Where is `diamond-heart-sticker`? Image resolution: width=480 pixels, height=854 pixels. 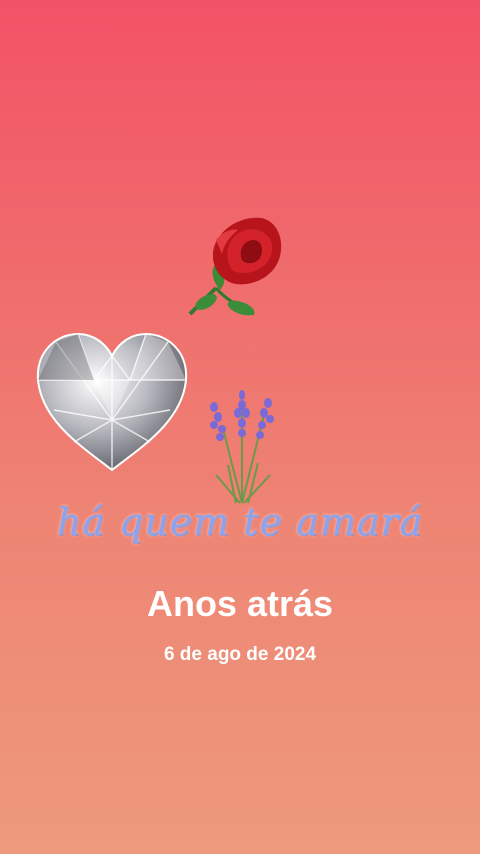 diamond-heart-sticker is located at coordinates (112, 402).